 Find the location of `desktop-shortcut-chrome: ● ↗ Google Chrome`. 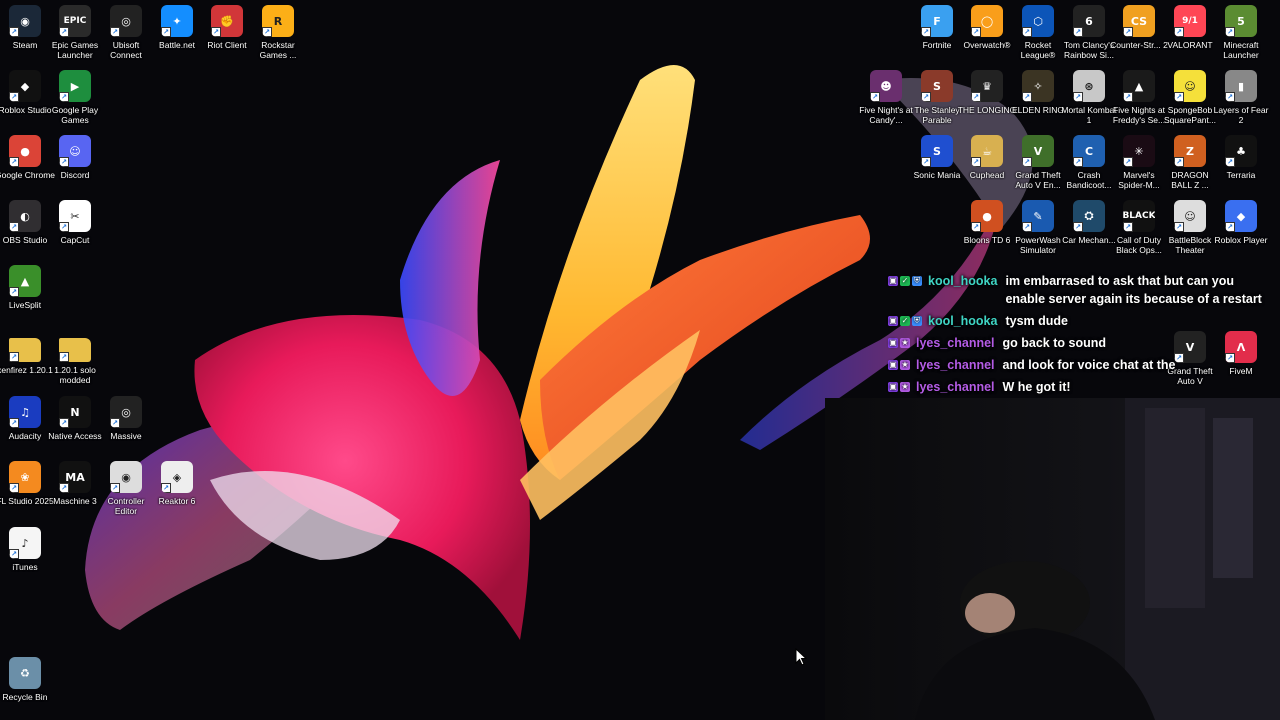

desktop-shortcut-chrome: ● ↗ Google Chrome is located at coordinates (27, 157).